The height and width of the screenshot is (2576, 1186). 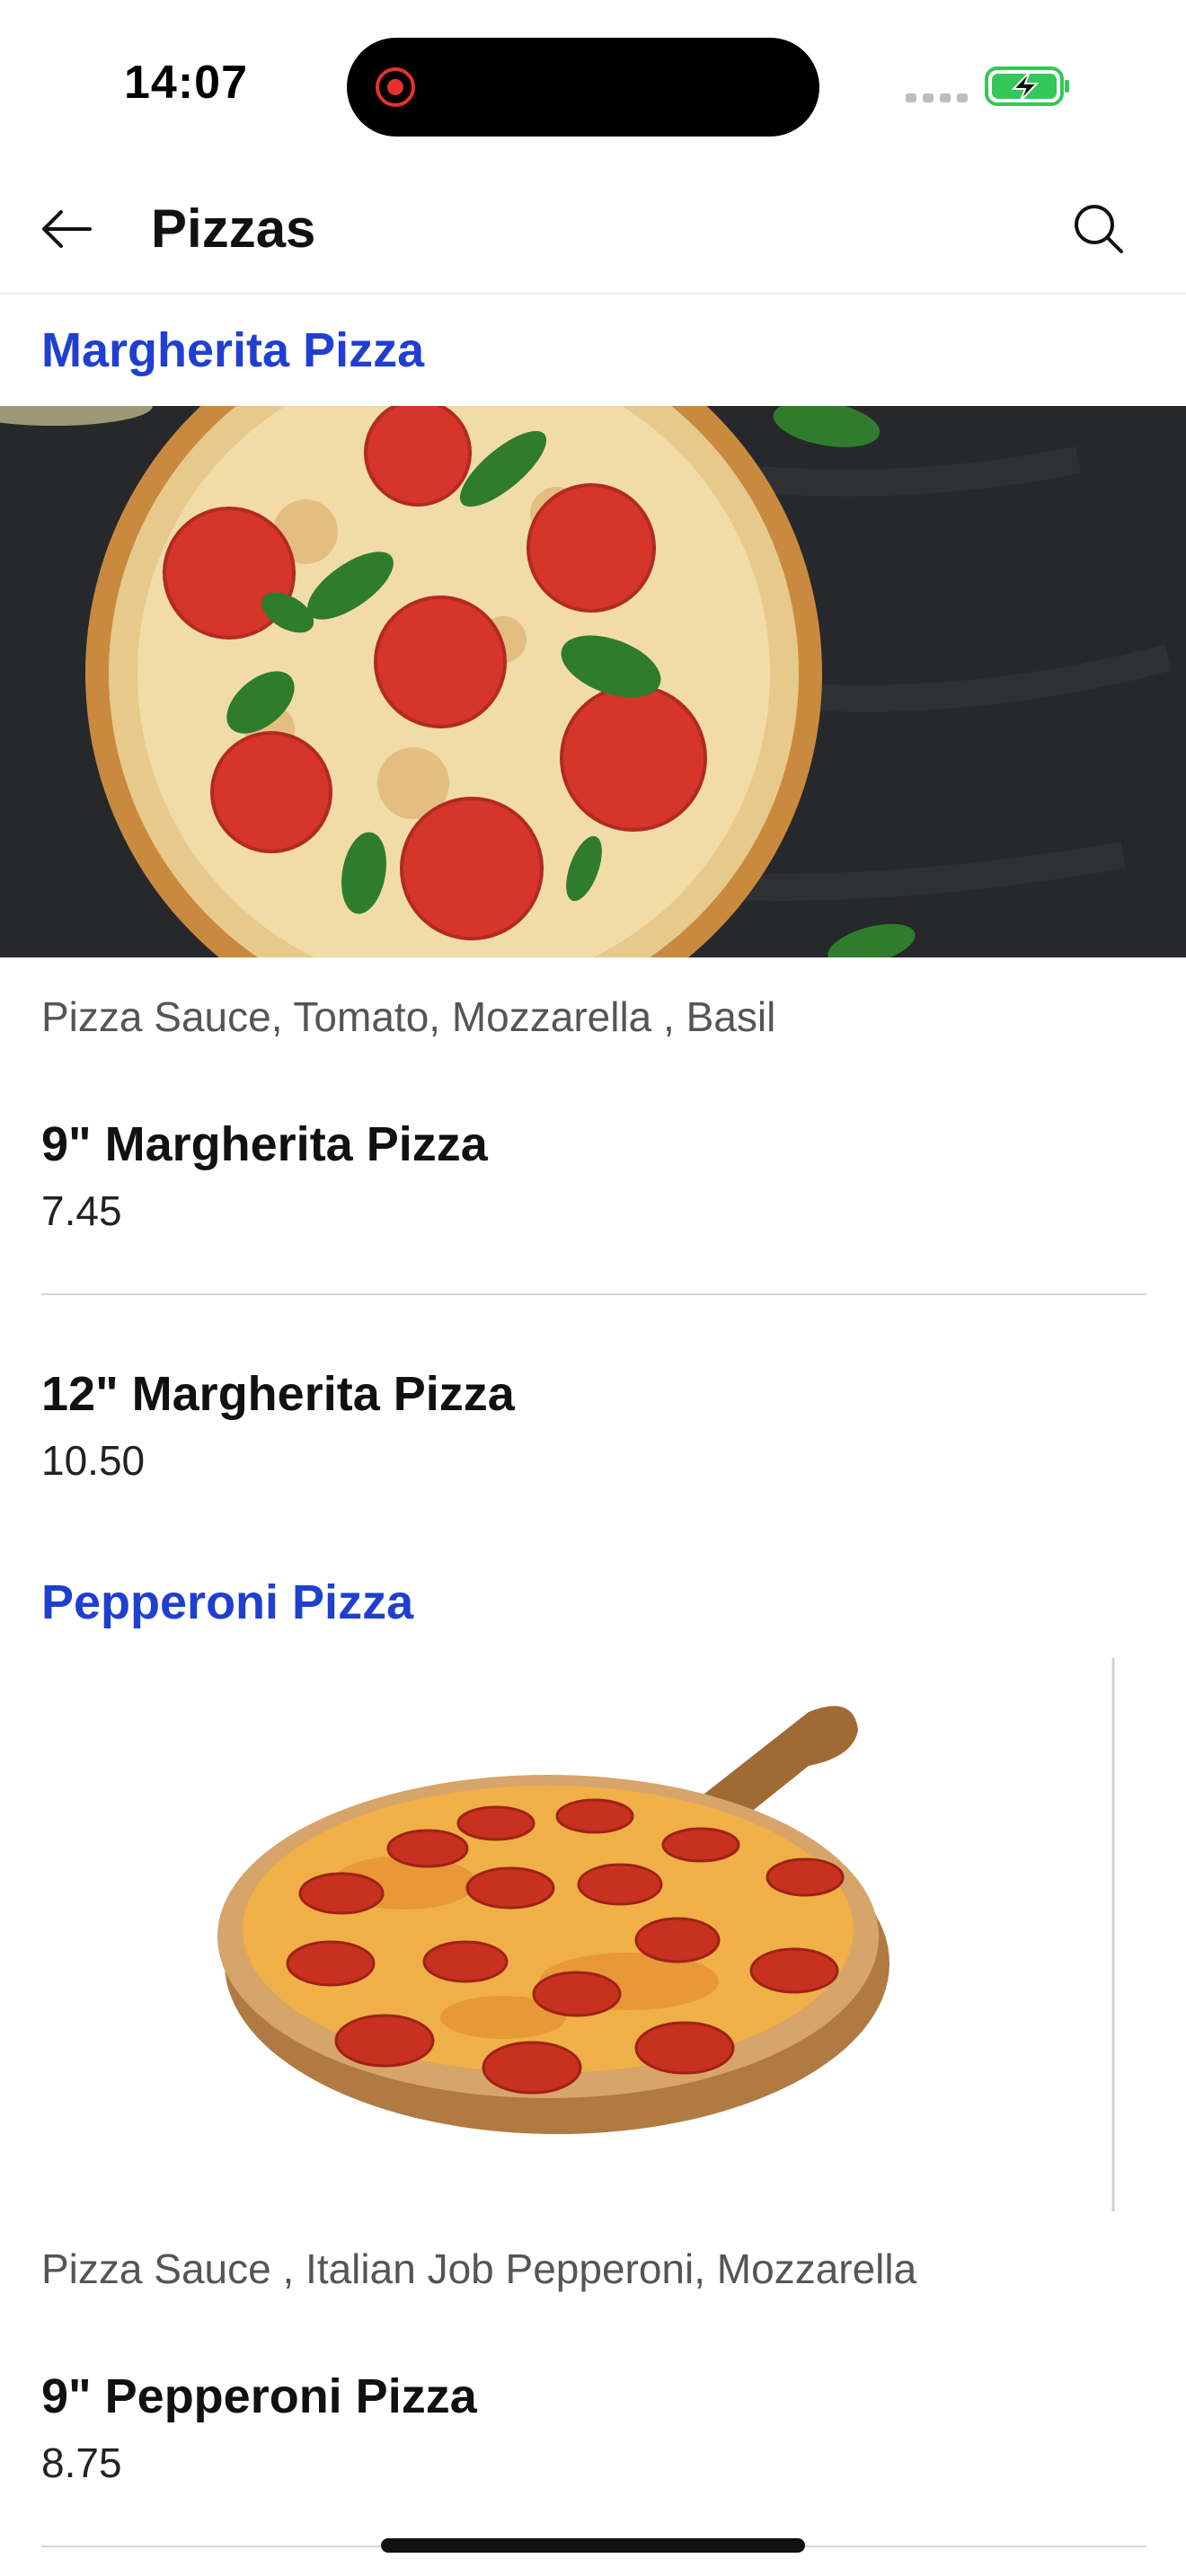 What do you see at coordinates (227, 1602) in the screenshot?
I see `section-title-pepperoni: Pepperoni Pizza` at bounding box center [227, 1602].